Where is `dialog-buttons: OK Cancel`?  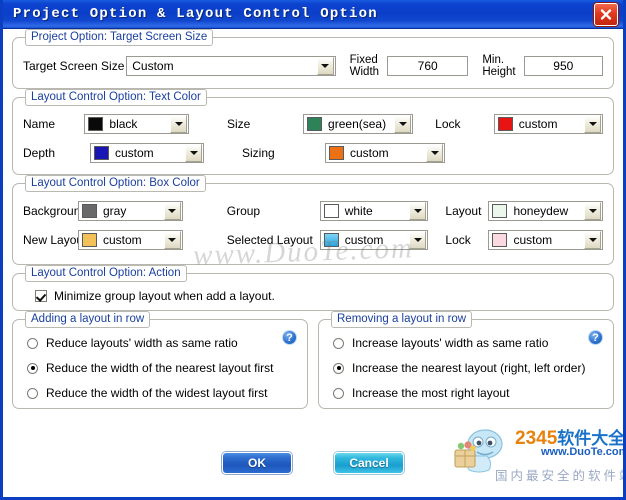 dialog-buttons: OK Cancel is located at coordinates (313, 463).